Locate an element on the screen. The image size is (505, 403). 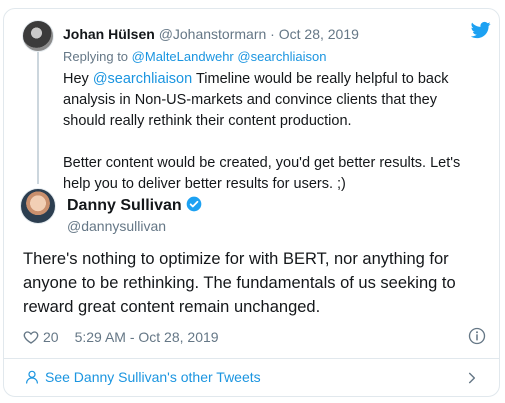
parent-author-avatar is located at coordinates (38, 36).